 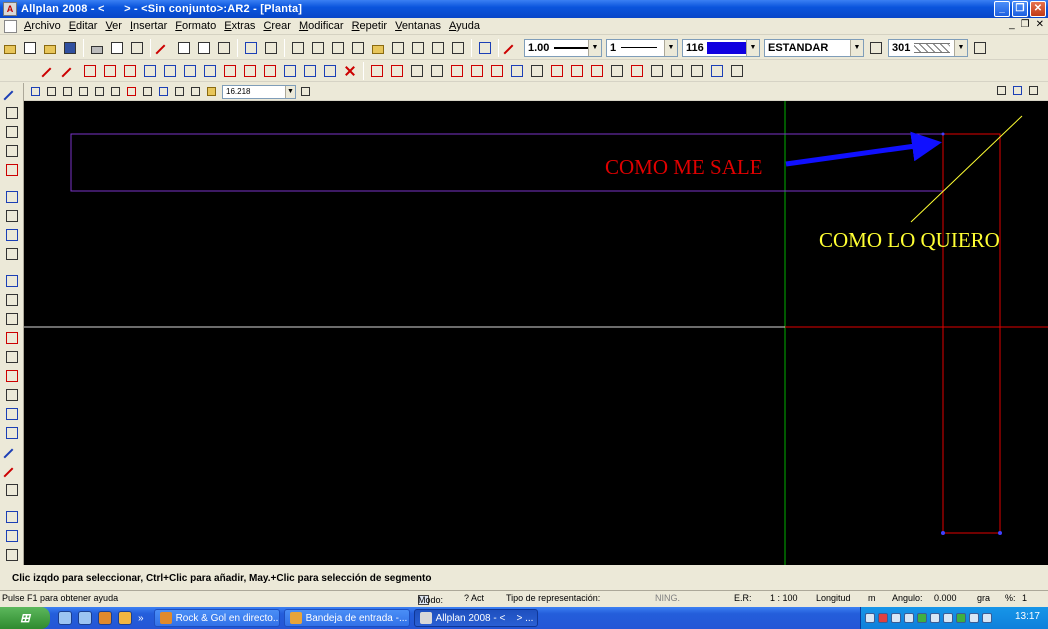 I want to click on group-icon, so click(x=330, y=71).